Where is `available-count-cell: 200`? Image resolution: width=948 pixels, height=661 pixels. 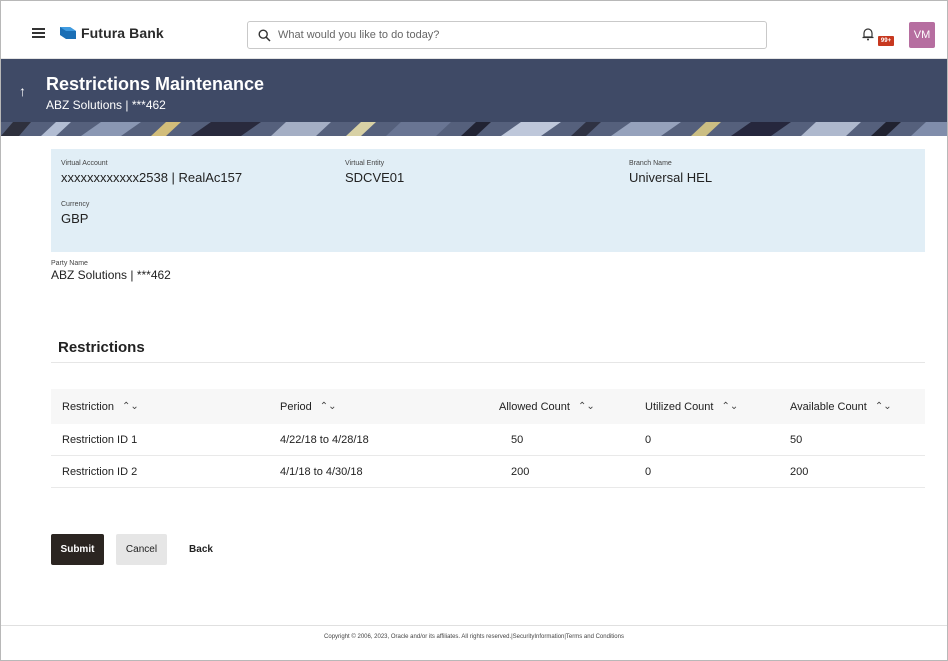 available-count-cell: 200 is located at coordinates (799, 471).